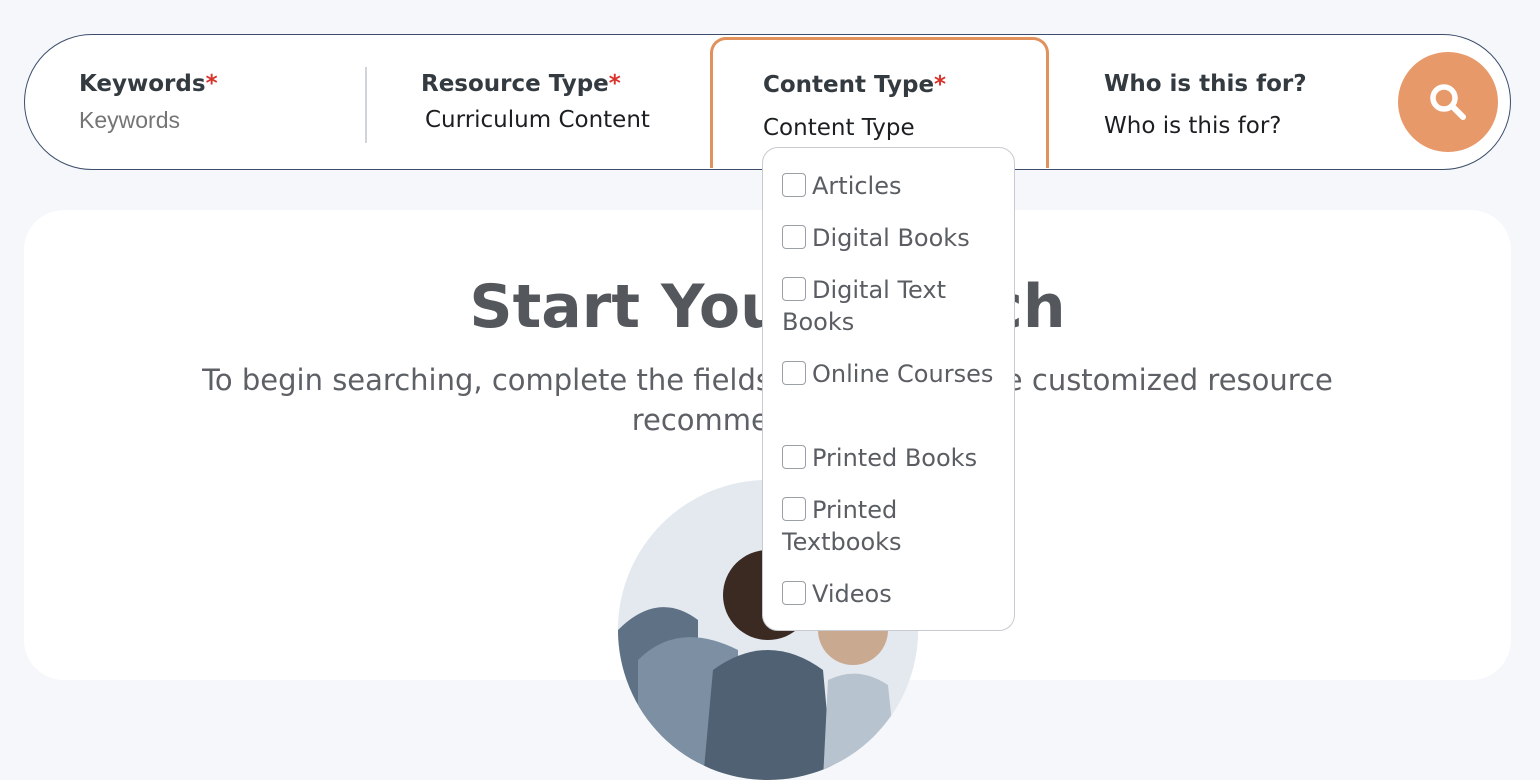 The image size is (1540, 780). I want to click on option-digital-books: Digital Books, so click(894, 238).